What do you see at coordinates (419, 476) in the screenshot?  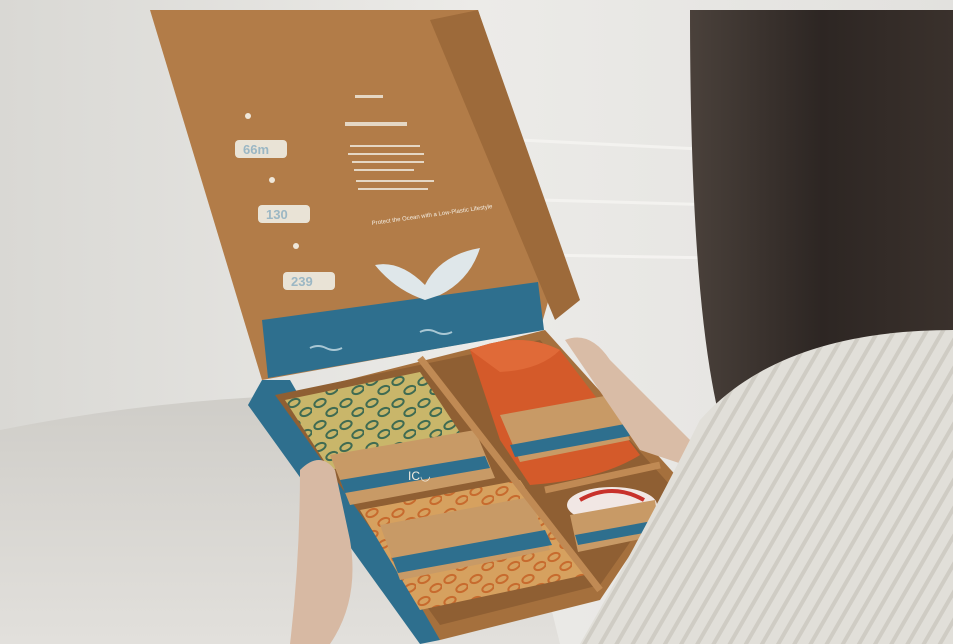 I see `sleeve-logo-1: IC◡` at bounding box center [419, 476].